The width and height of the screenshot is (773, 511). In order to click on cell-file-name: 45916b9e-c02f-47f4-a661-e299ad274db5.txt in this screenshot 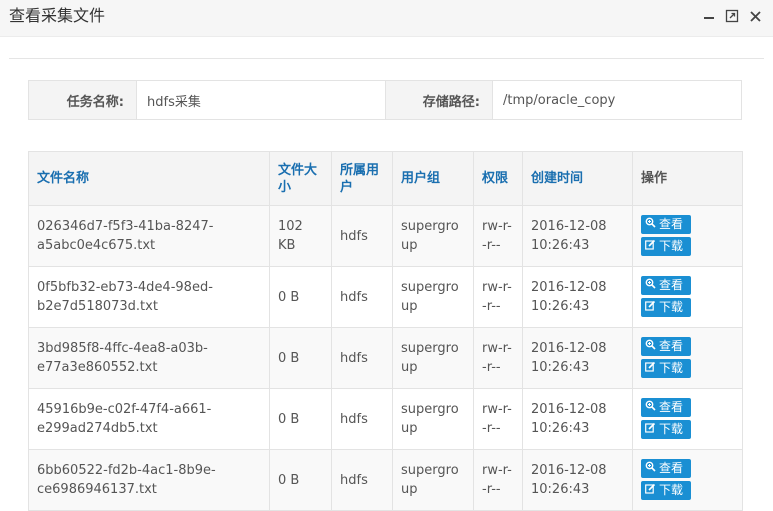, I will do `click(149, 419)`.